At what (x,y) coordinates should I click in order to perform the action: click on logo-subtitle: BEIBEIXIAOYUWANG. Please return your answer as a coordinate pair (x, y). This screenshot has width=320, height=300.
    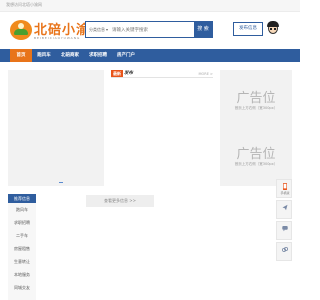
    Looking at the image, I should click on (57, 38).